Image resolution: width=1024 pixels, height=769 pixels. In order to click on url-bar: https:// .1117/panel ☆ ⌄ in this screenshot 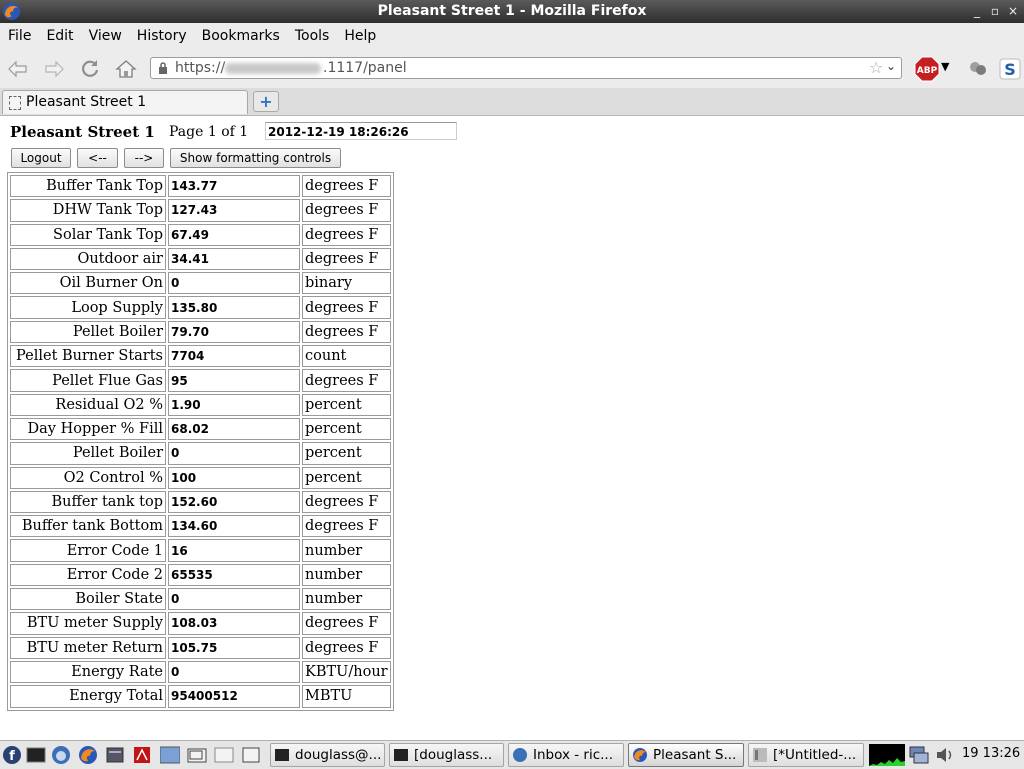, I will do `click(526, 68)`.